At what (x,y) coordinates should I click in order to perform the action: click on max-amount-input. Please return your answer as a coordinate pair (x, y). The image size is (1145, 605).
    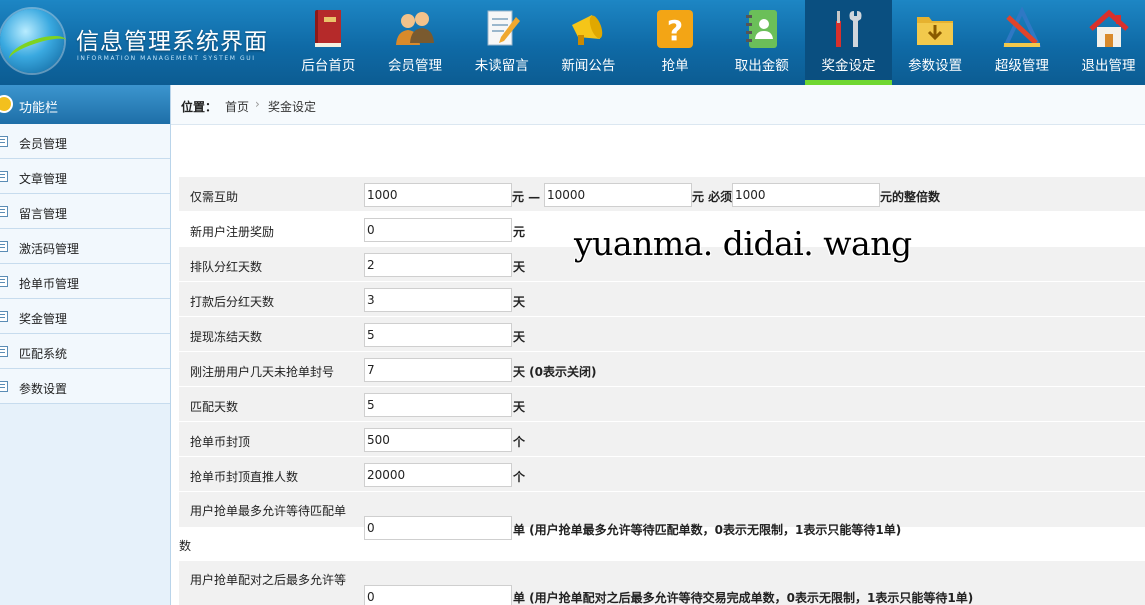
    Looking at the image, I should click on (618, 195).